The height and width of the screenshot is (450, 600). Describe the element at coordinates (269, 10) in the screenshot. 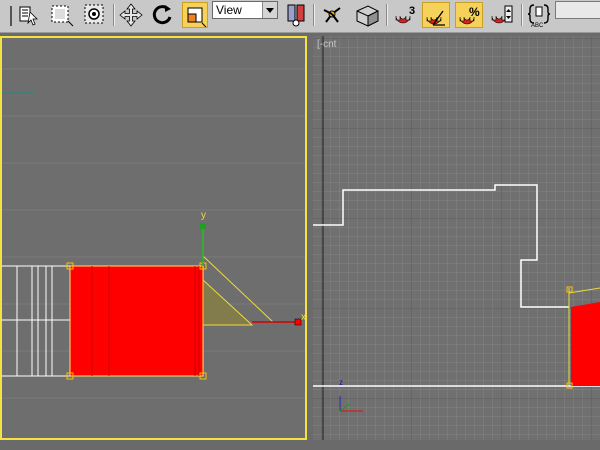

I see `chevron-down-icon` at that location.